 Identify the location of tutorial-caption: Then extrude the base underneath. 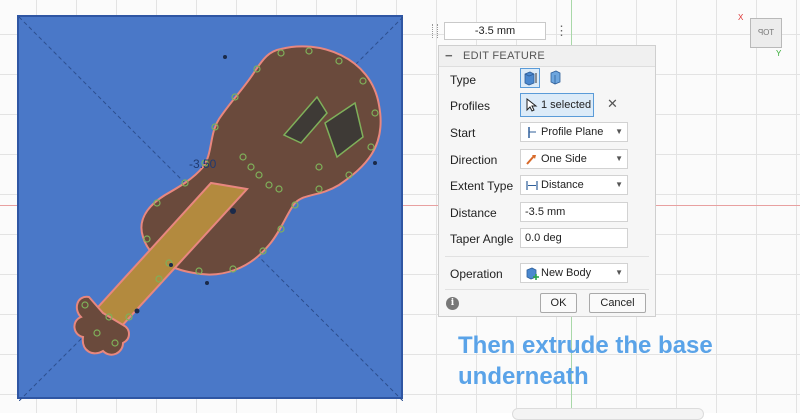
(585, 361).